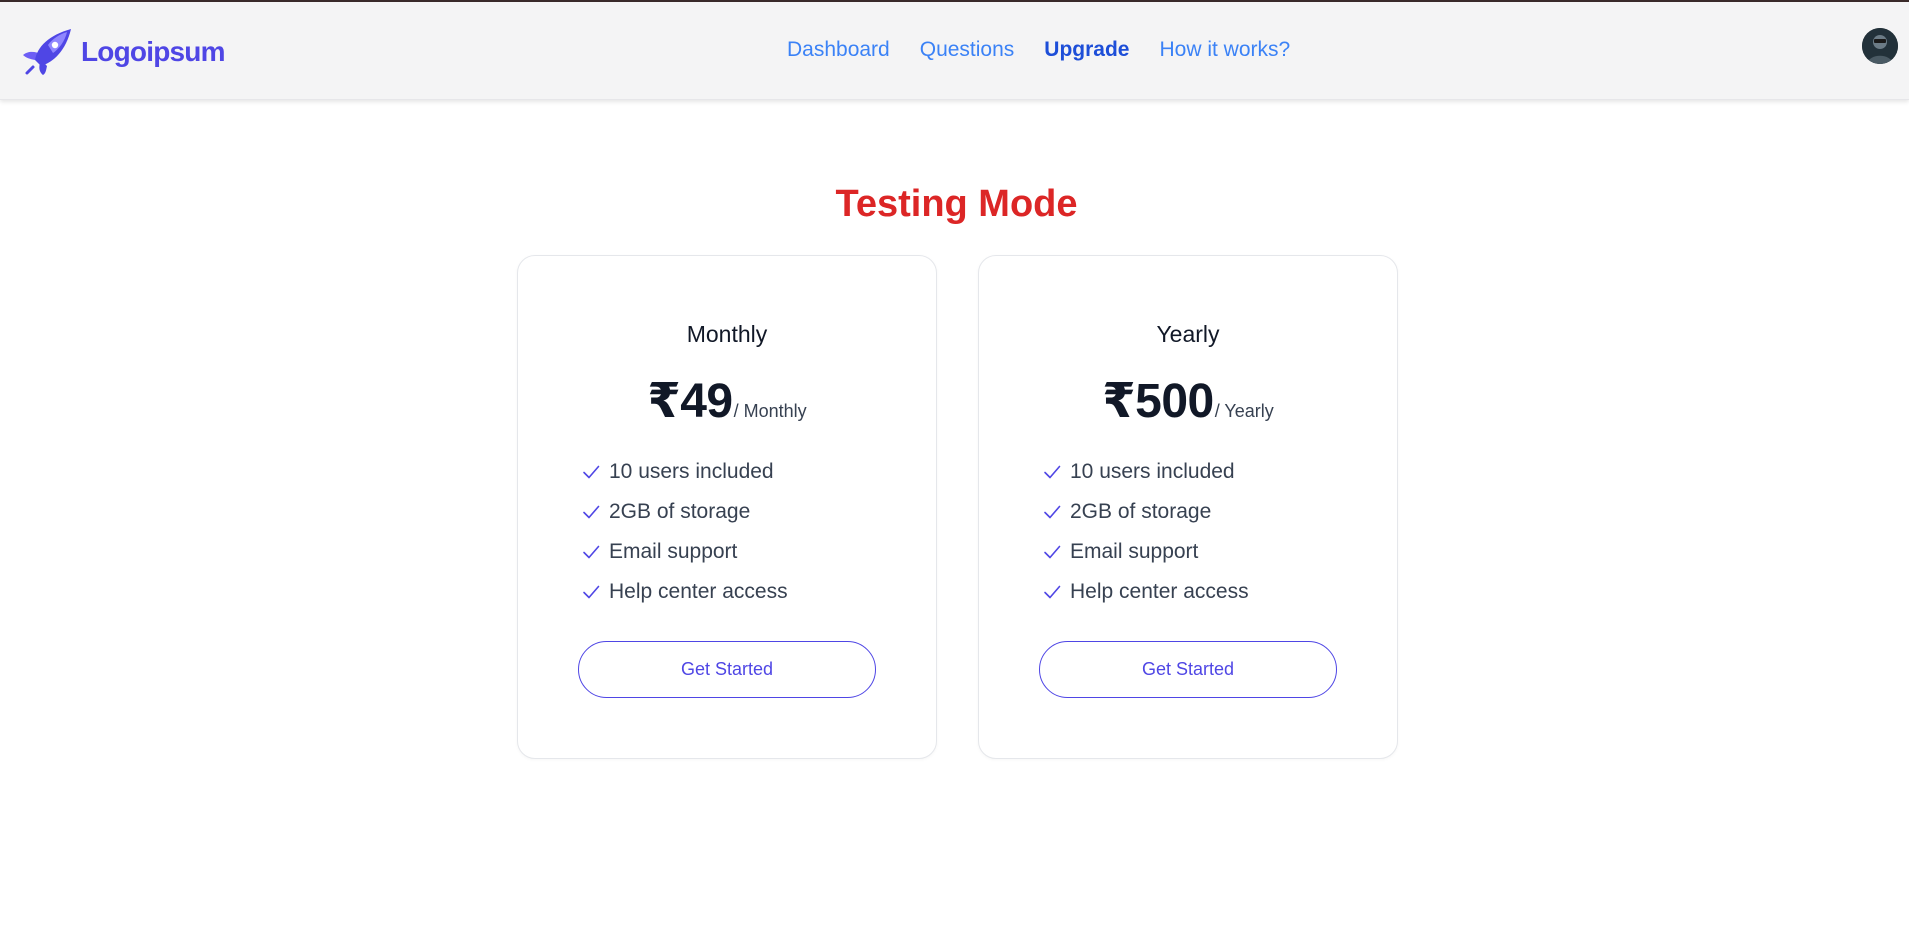 This screenshot has width=1909, height=930. Describe the element at coordinates (838, 50) in the screenshot. I see `nav-dashboard: Dashboard` at that location.